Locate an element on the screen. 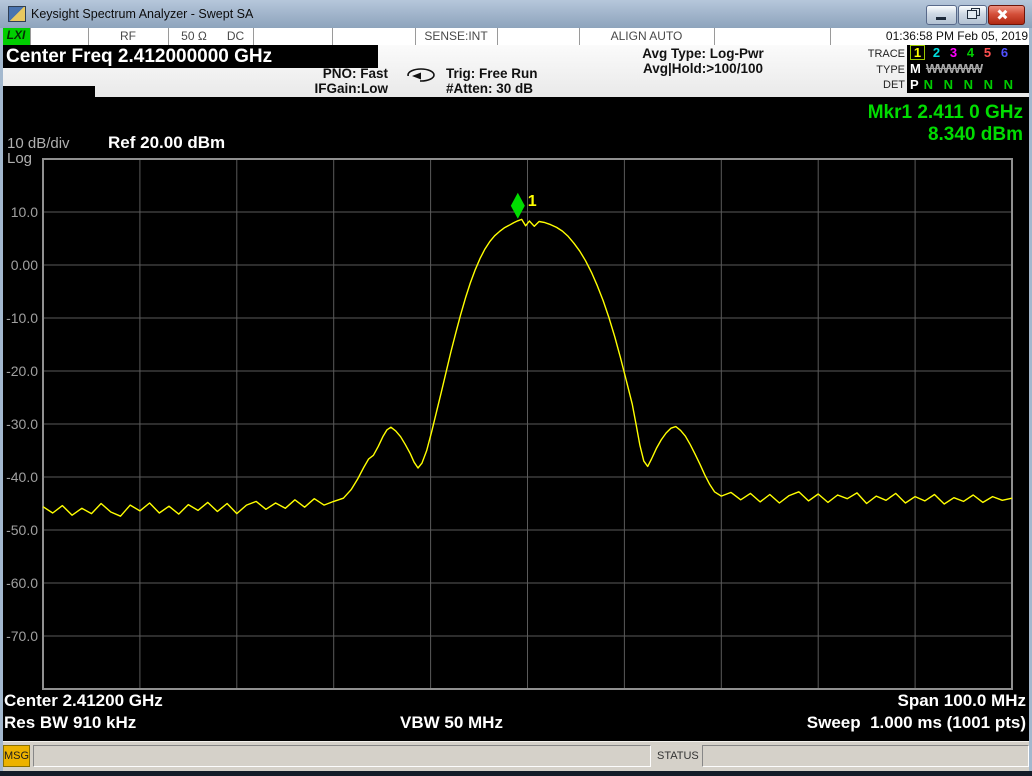 This screenshot has height=776, width=1032. rbw-annotation: Res BW 910 kHz is located at coordinates (70, 723).